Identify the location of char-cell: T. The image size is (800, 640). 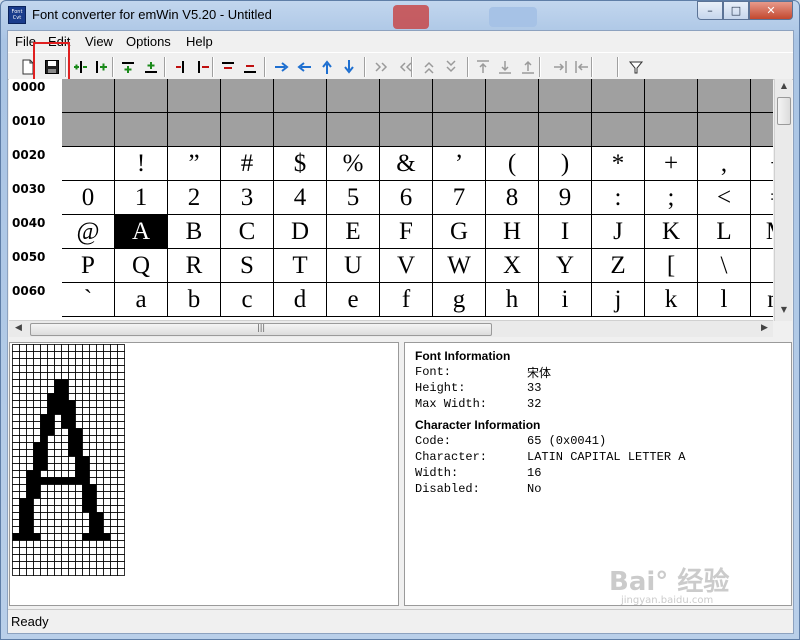
(300, 266).